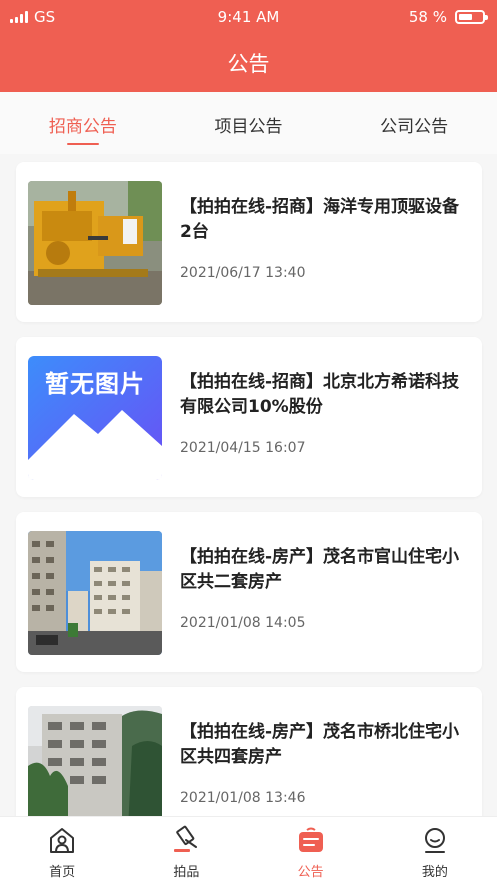  What do you see at coordinates (320, 569) in the screenshot?
I see `notice-title: 【拍拍在线-房产】茂名市官山住宅小区共二套房产` at bounding box center [320, 569].